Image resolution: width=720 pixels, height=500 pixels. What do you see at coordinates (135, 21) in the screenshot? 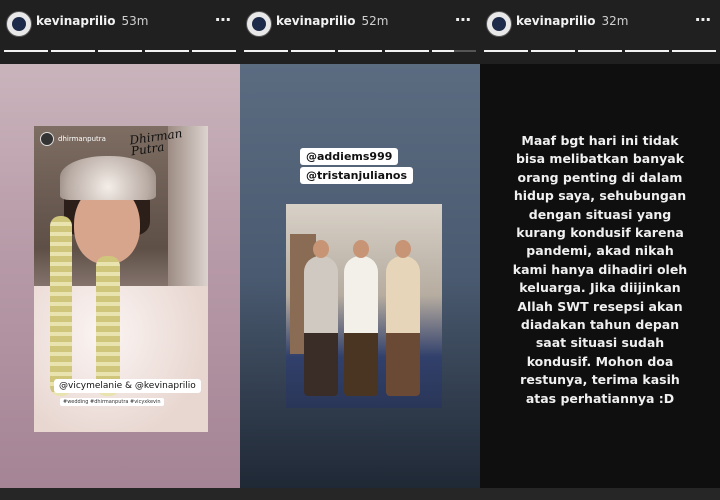
I see `post-time: 53m` at bounding box center [135, 21].